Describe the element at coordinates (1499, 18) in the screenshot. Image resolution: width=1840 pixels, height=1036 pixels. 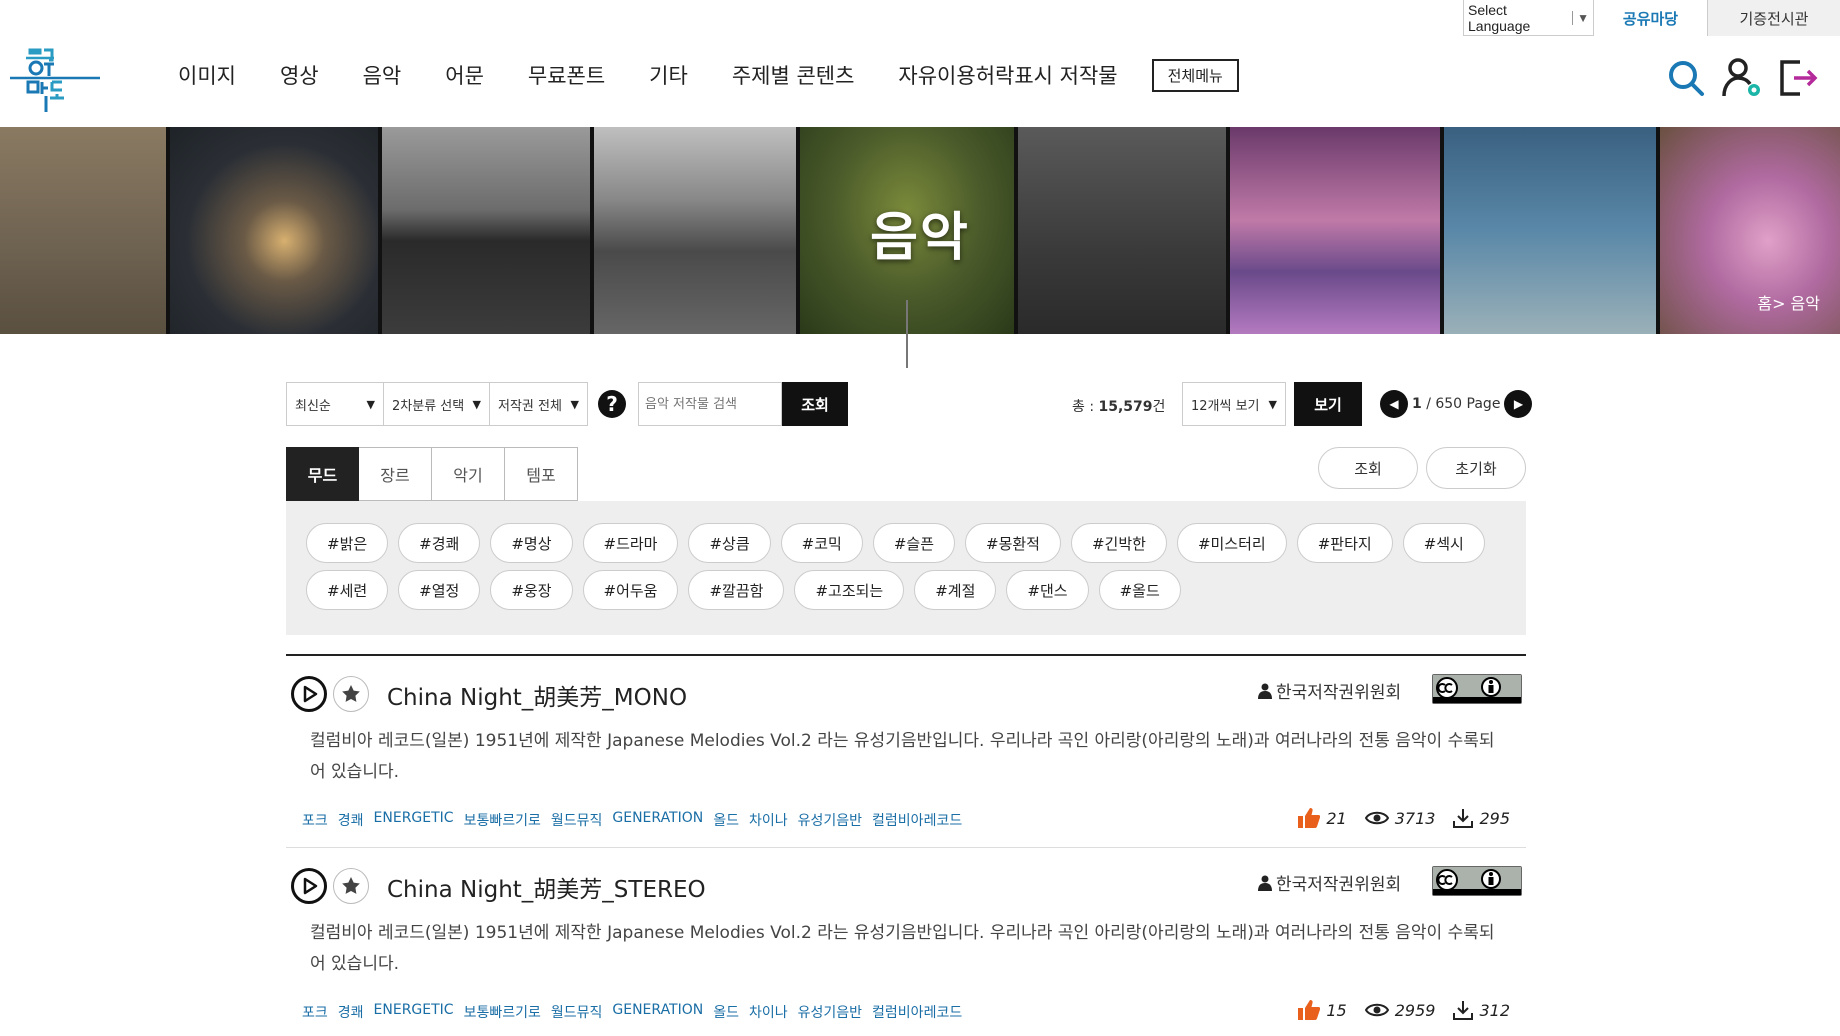
I see `language-select-label: Select Language` at that location.